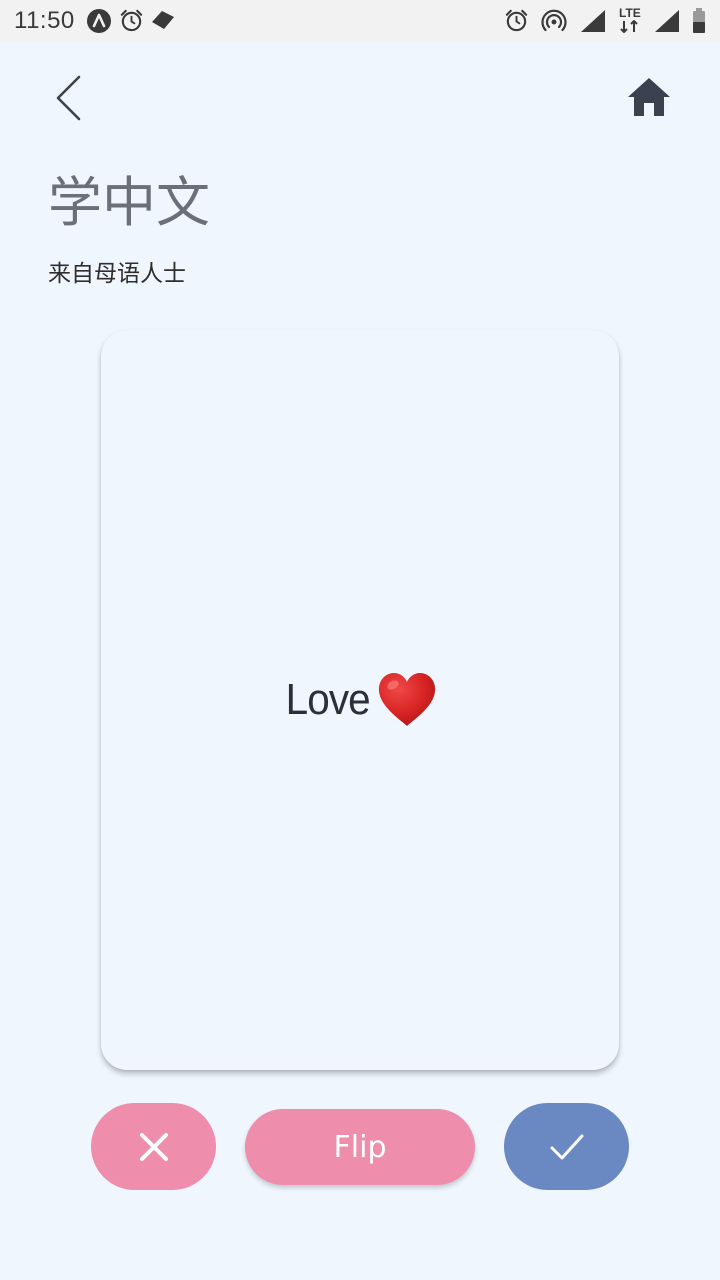 This screenshot has height=1280, width=720. What do you see at coordinates (516, 20) in the screenshot?
I see `alarm-icon-right` at bounding box center [516, 20].